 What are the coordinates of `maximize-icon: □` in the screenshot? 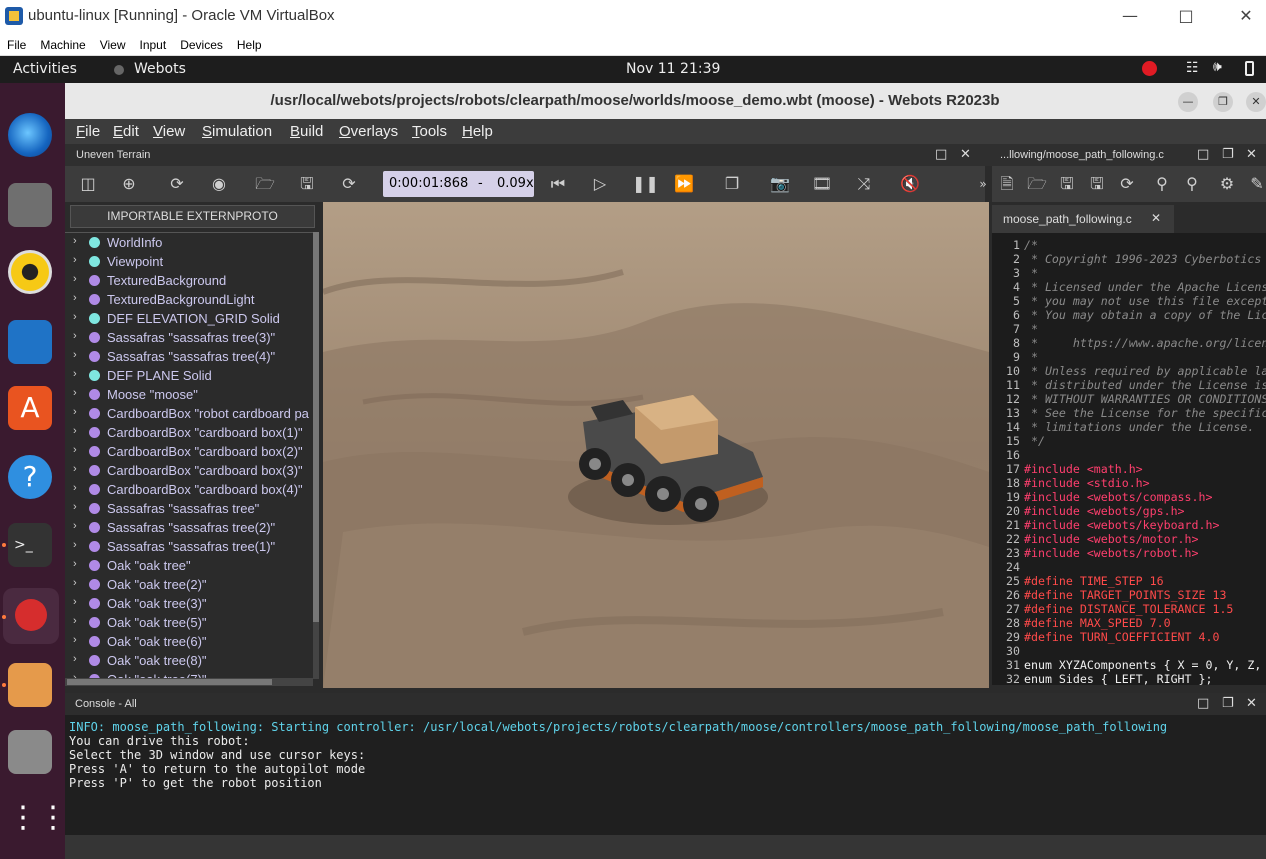 It's located at (1186, 16).